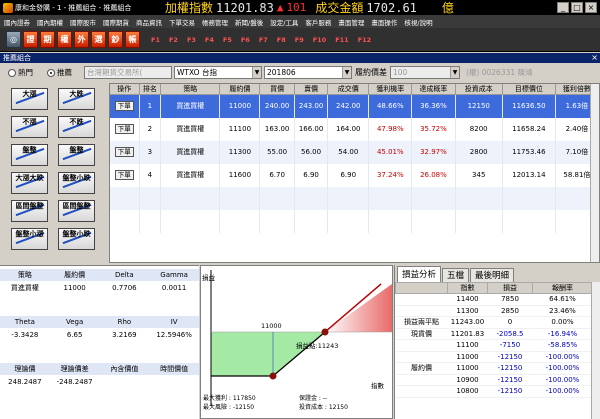 The height and width of the screenshot is (419, 600). What do you see at coordinates (76, 239) in the screenshot?
I see `strategy-button-11: 盤整小跌` at bounding box center [76, 239].